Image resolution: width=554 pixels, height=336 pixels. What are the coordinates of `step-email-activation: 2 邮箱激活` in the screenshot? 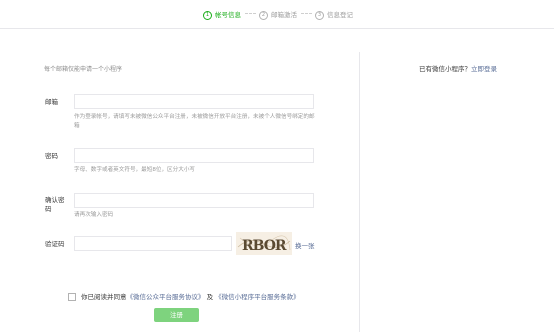 It's located at (278, 14).